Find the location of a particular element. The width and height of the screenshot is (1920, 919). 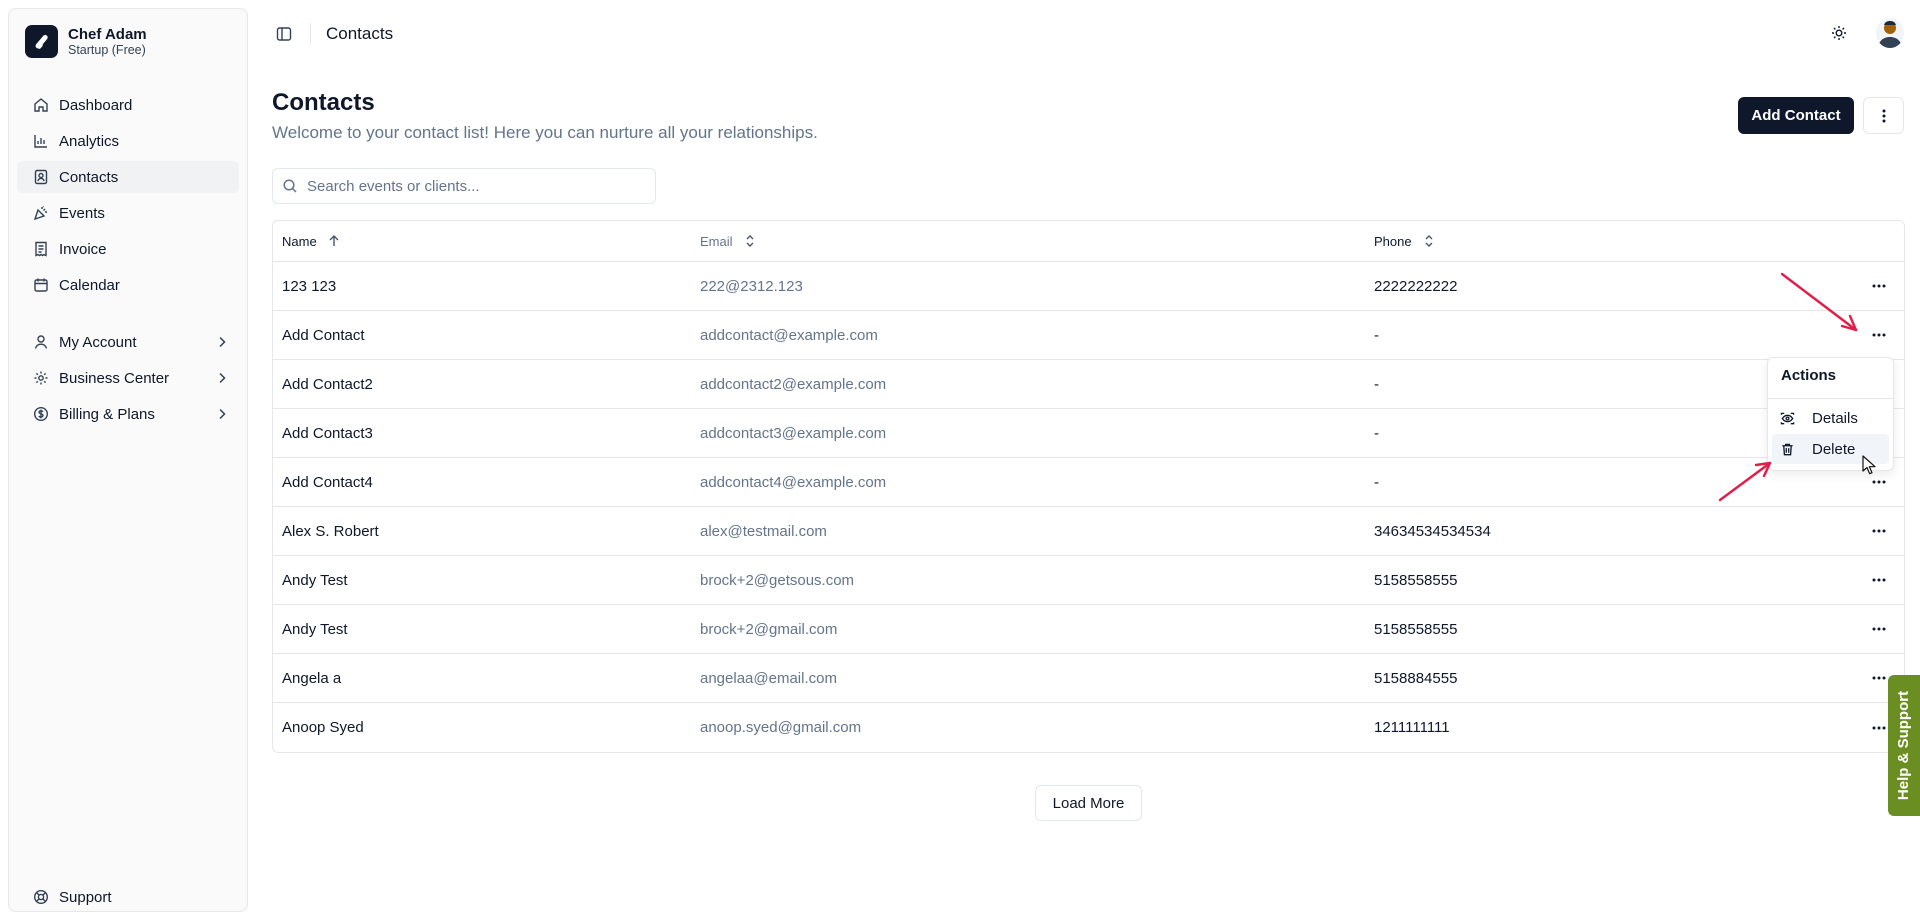

panel-left-icon is located at coordinates (284, 34).